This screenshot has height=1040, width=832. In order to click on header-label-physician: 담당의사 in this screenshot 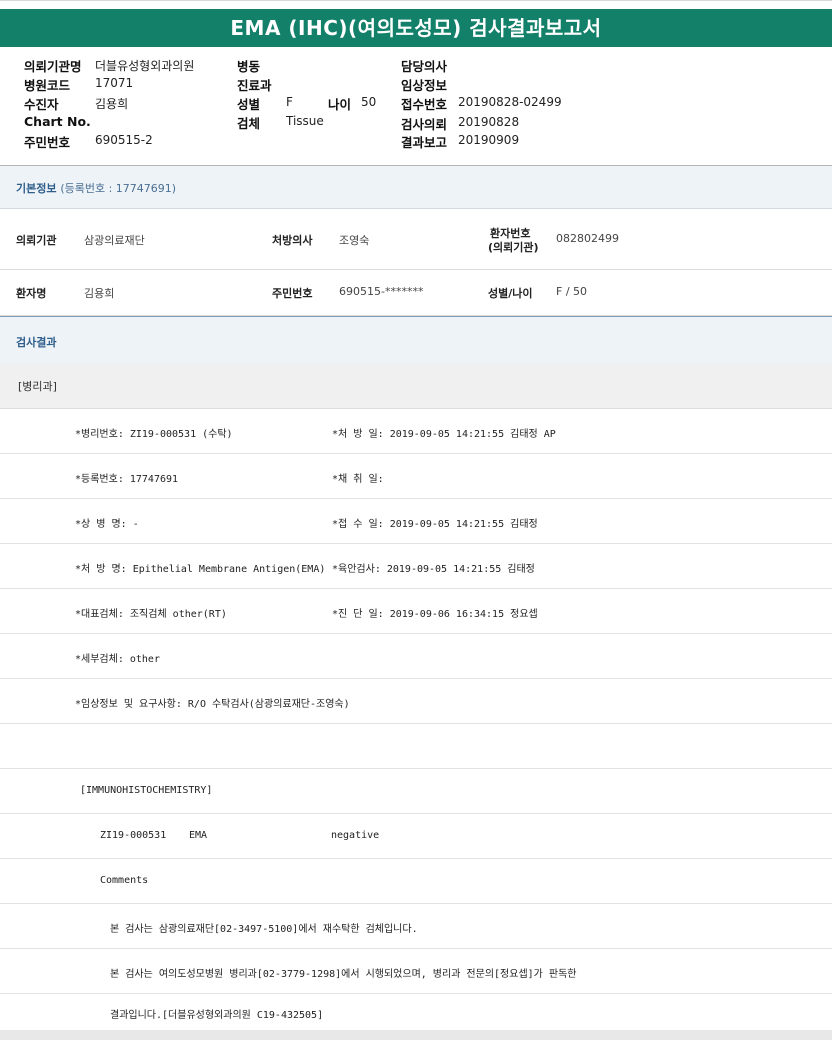, I will do `click(424, 66)`.